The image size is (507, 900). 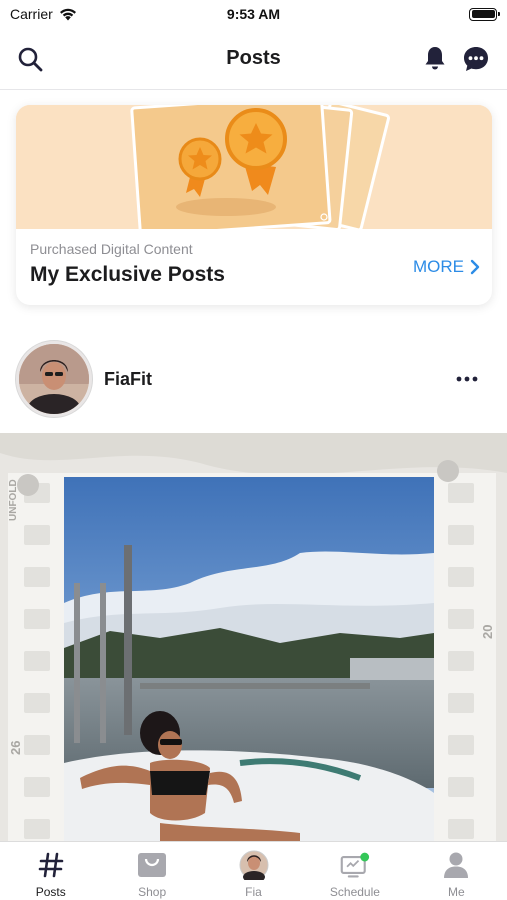 What do you see at coordinates (484, 14) in the screenshot?
I see `battery-icon` at bounding box center [484, 14].